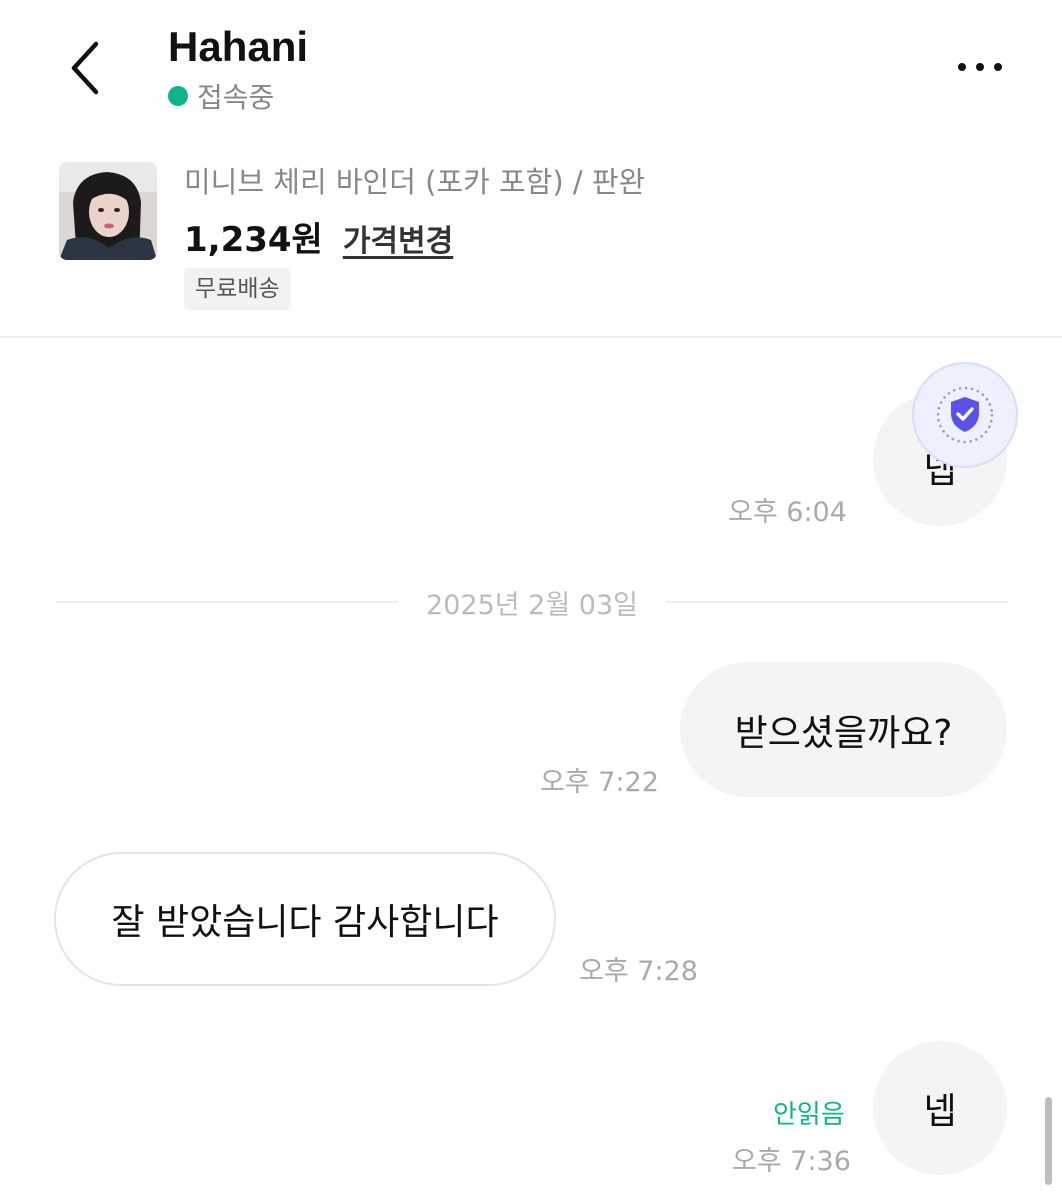 This screenshot has width=1062, height=1200. I want to click on message-bubble-mine: 받으셨을까요?, so click(843, 729).